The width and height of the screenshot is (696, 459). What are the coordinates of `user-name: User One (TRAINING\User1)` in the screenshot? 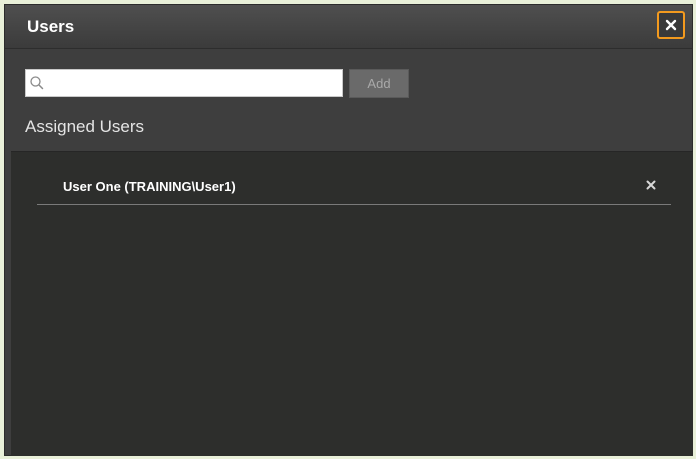 It's located at (149, 186).